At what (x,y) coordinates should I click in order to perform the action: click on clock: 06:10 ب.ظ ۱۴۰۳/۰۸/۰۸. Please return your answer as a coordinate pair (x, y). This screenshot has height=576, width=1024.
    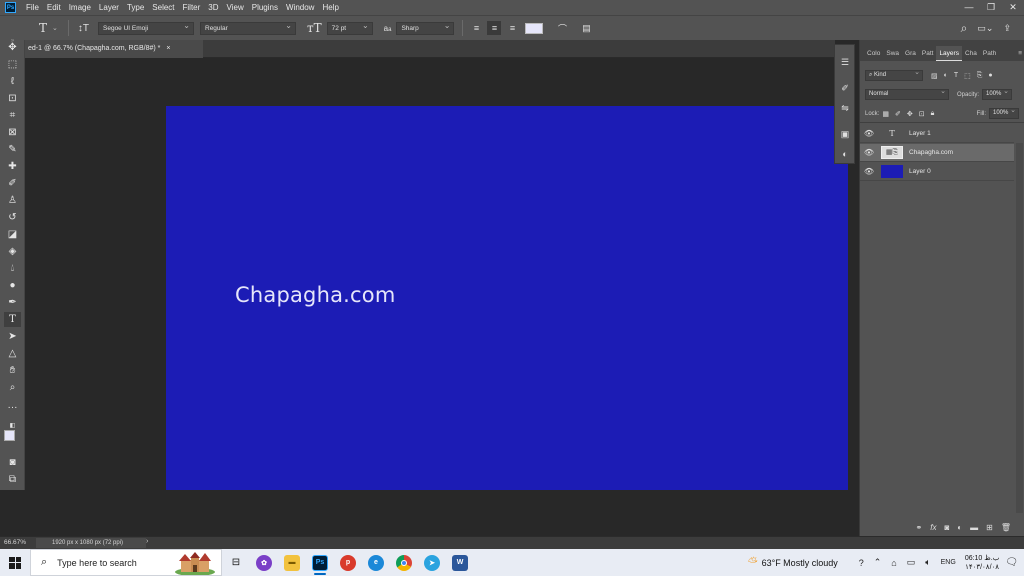
    Looking at the image, I should click on (982, 563).